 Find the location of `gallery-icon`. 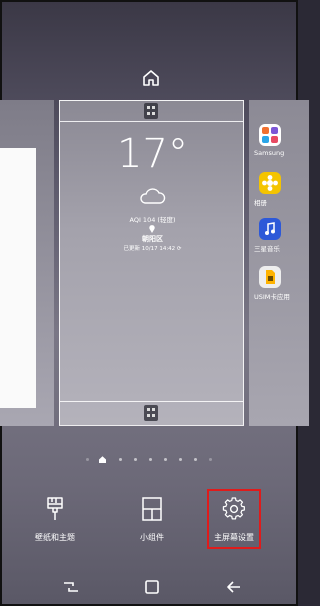

gallery-icon is located at coordinates (270, 183).